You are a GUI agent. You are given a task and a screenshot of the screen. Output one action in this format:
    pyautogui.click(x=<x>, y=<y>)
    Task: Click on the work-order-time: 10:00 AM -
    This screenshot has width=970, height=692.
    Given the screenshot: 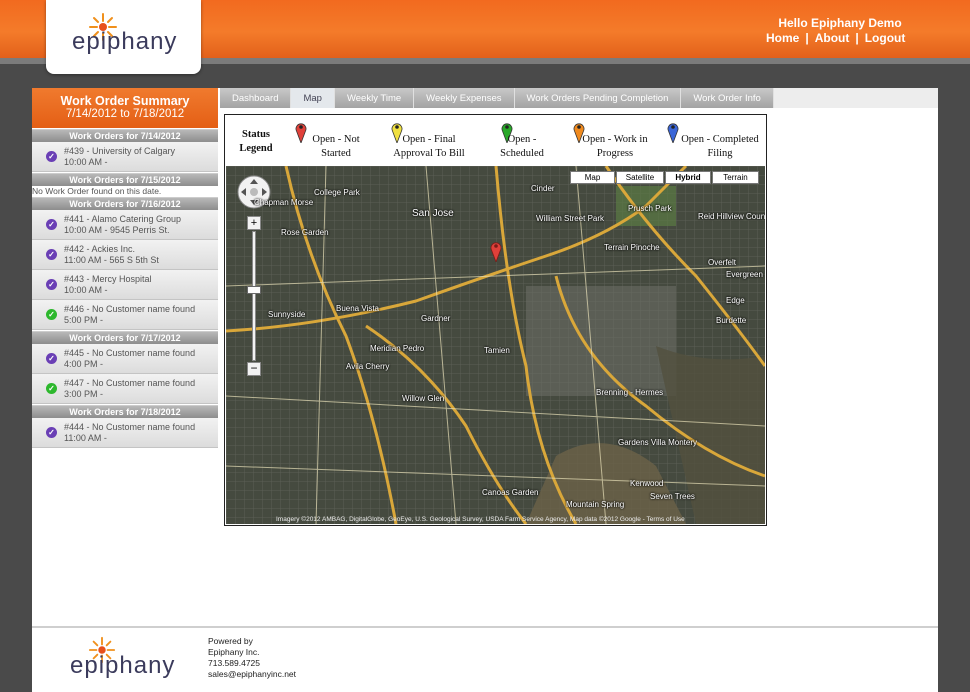 What is the action you would take?
    pyautogui.click(x=86, y=162)
    